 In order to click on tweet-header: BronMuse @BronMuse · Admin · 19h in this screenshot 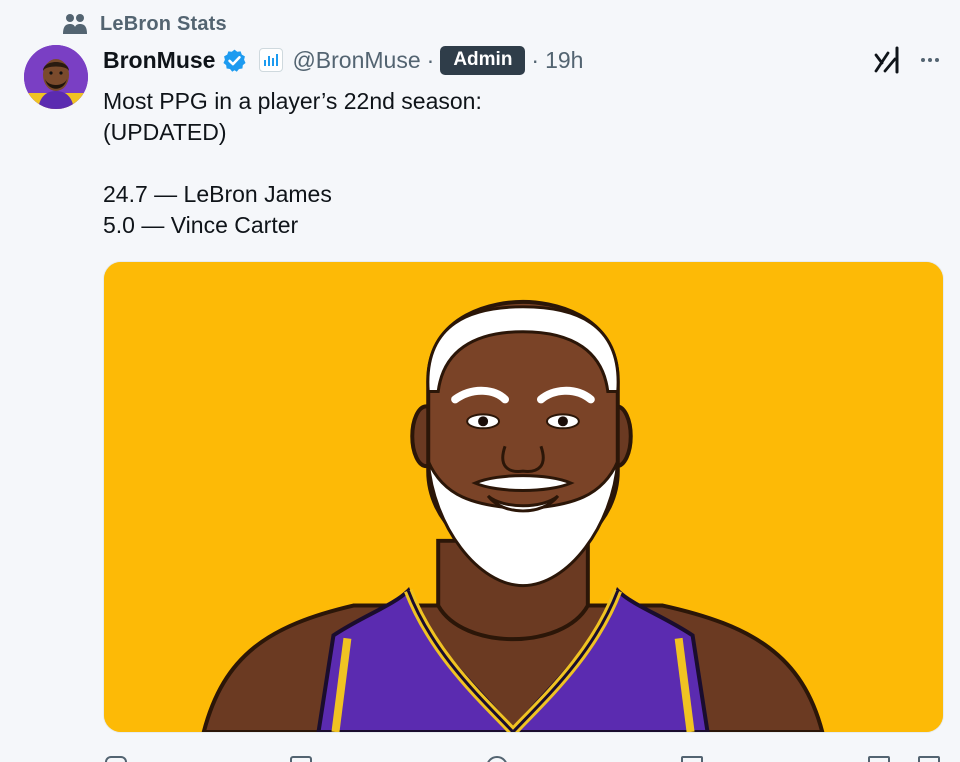, I will do `click(343, 60)`.